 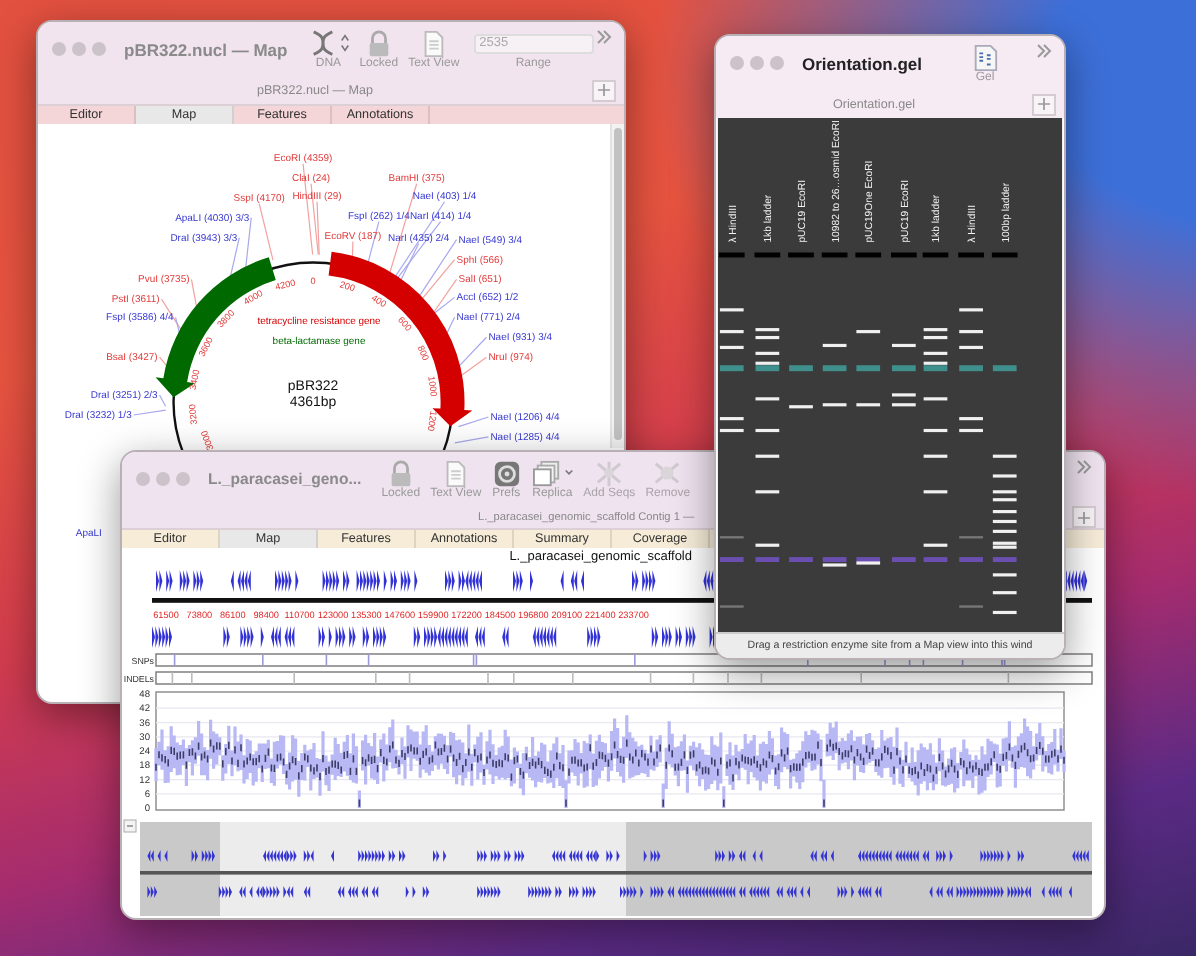 What do you see at coordinates (506, 473) in the screenshot?
I see `gear-icon` at bounding box center [506, 473].